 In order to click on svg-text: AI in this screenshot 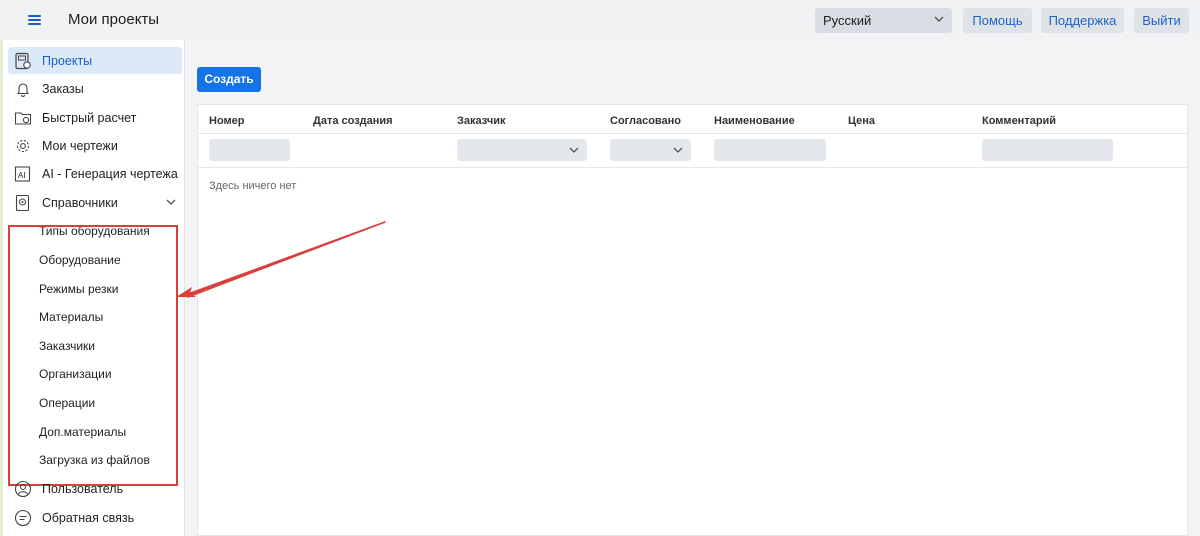, I will do `click(22, 175)`.